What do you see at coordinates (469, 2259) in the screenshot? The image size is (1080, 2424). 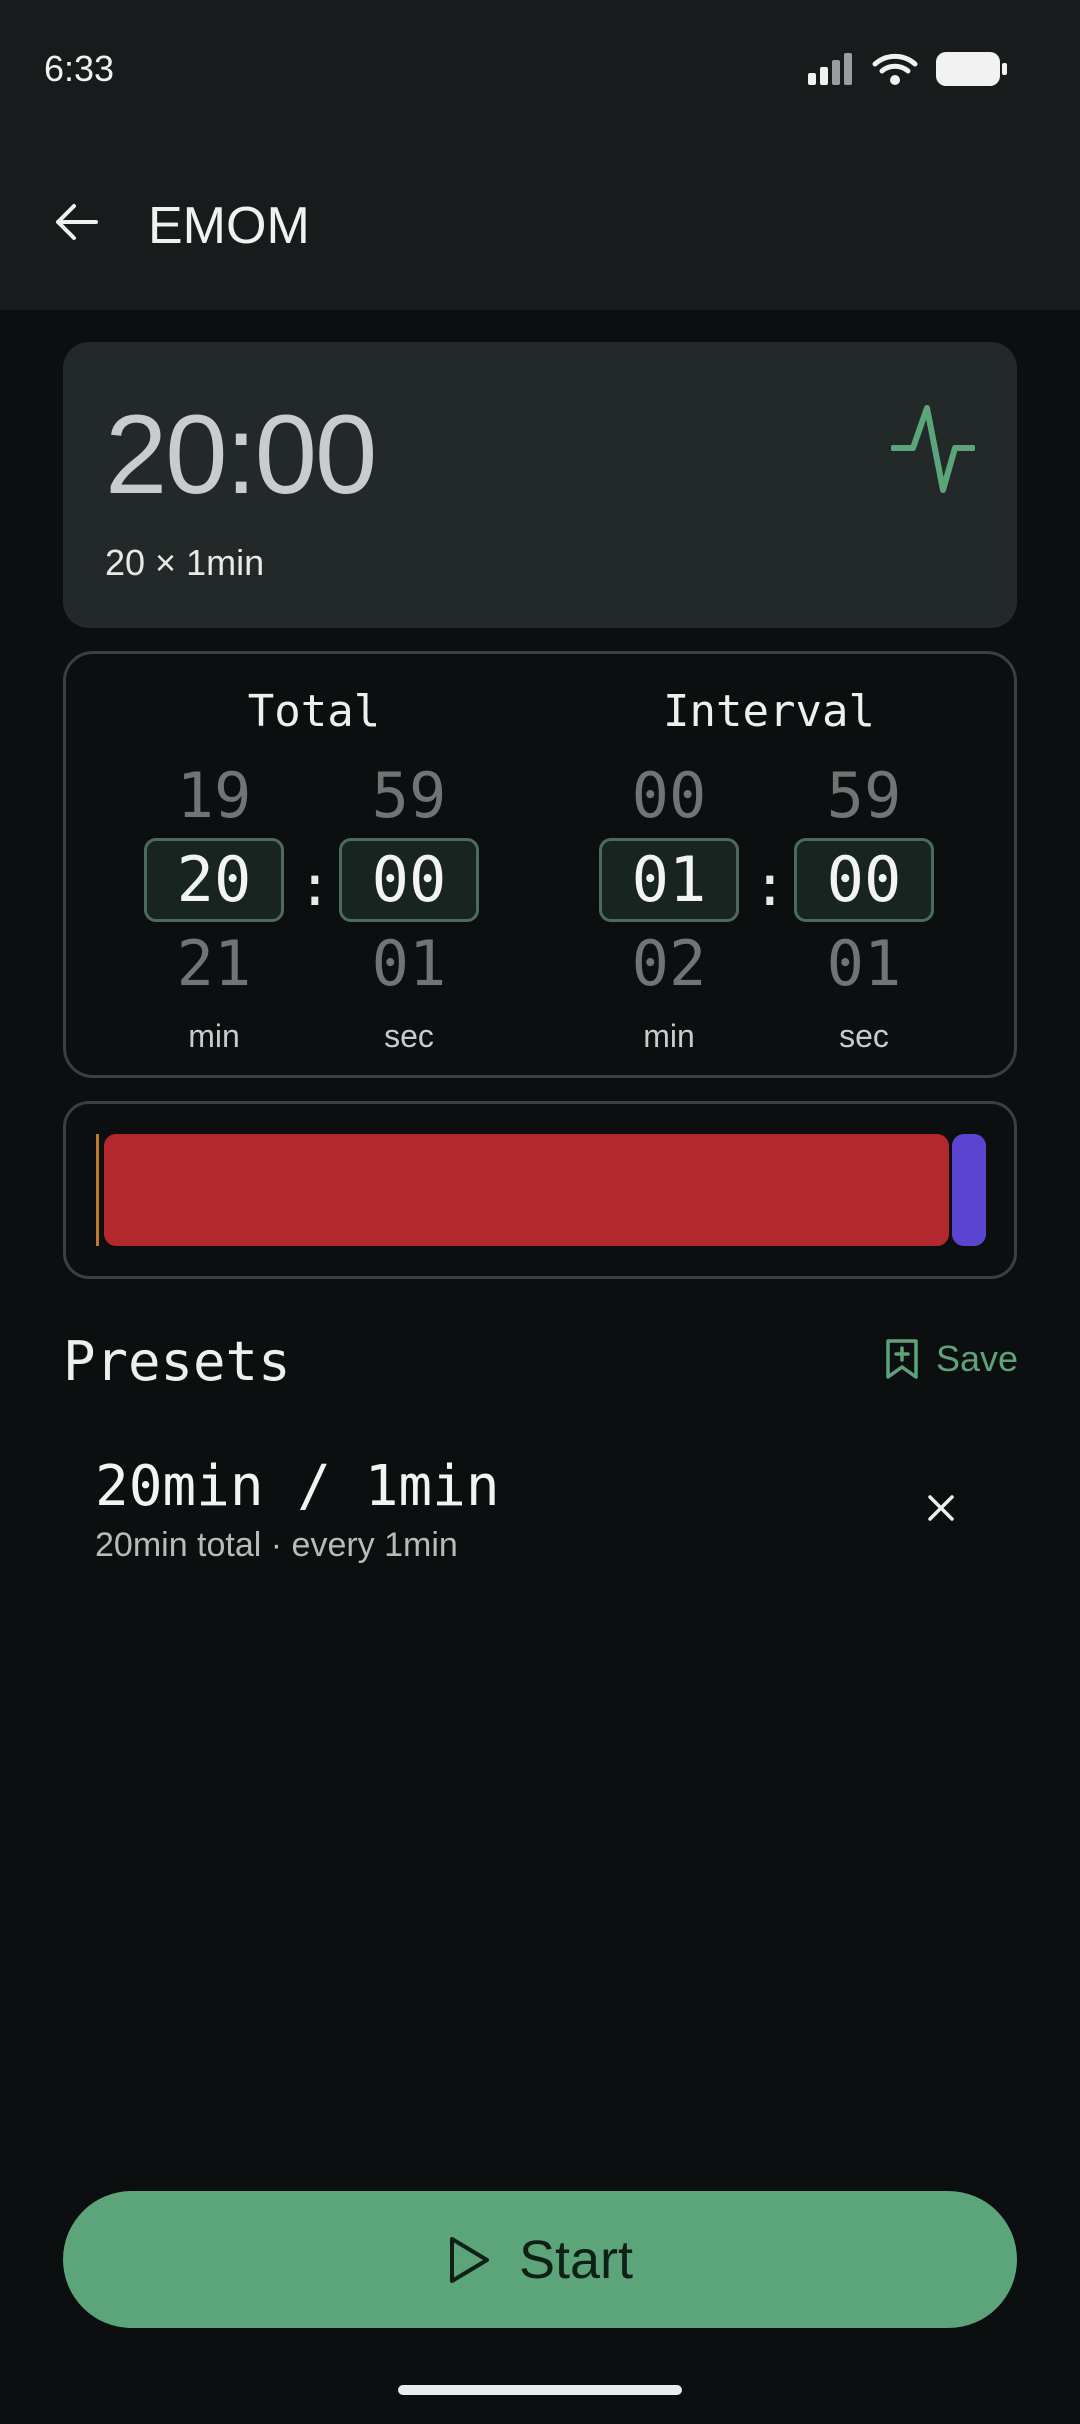 I see `play-icon` at bounding box center [469, 2259].